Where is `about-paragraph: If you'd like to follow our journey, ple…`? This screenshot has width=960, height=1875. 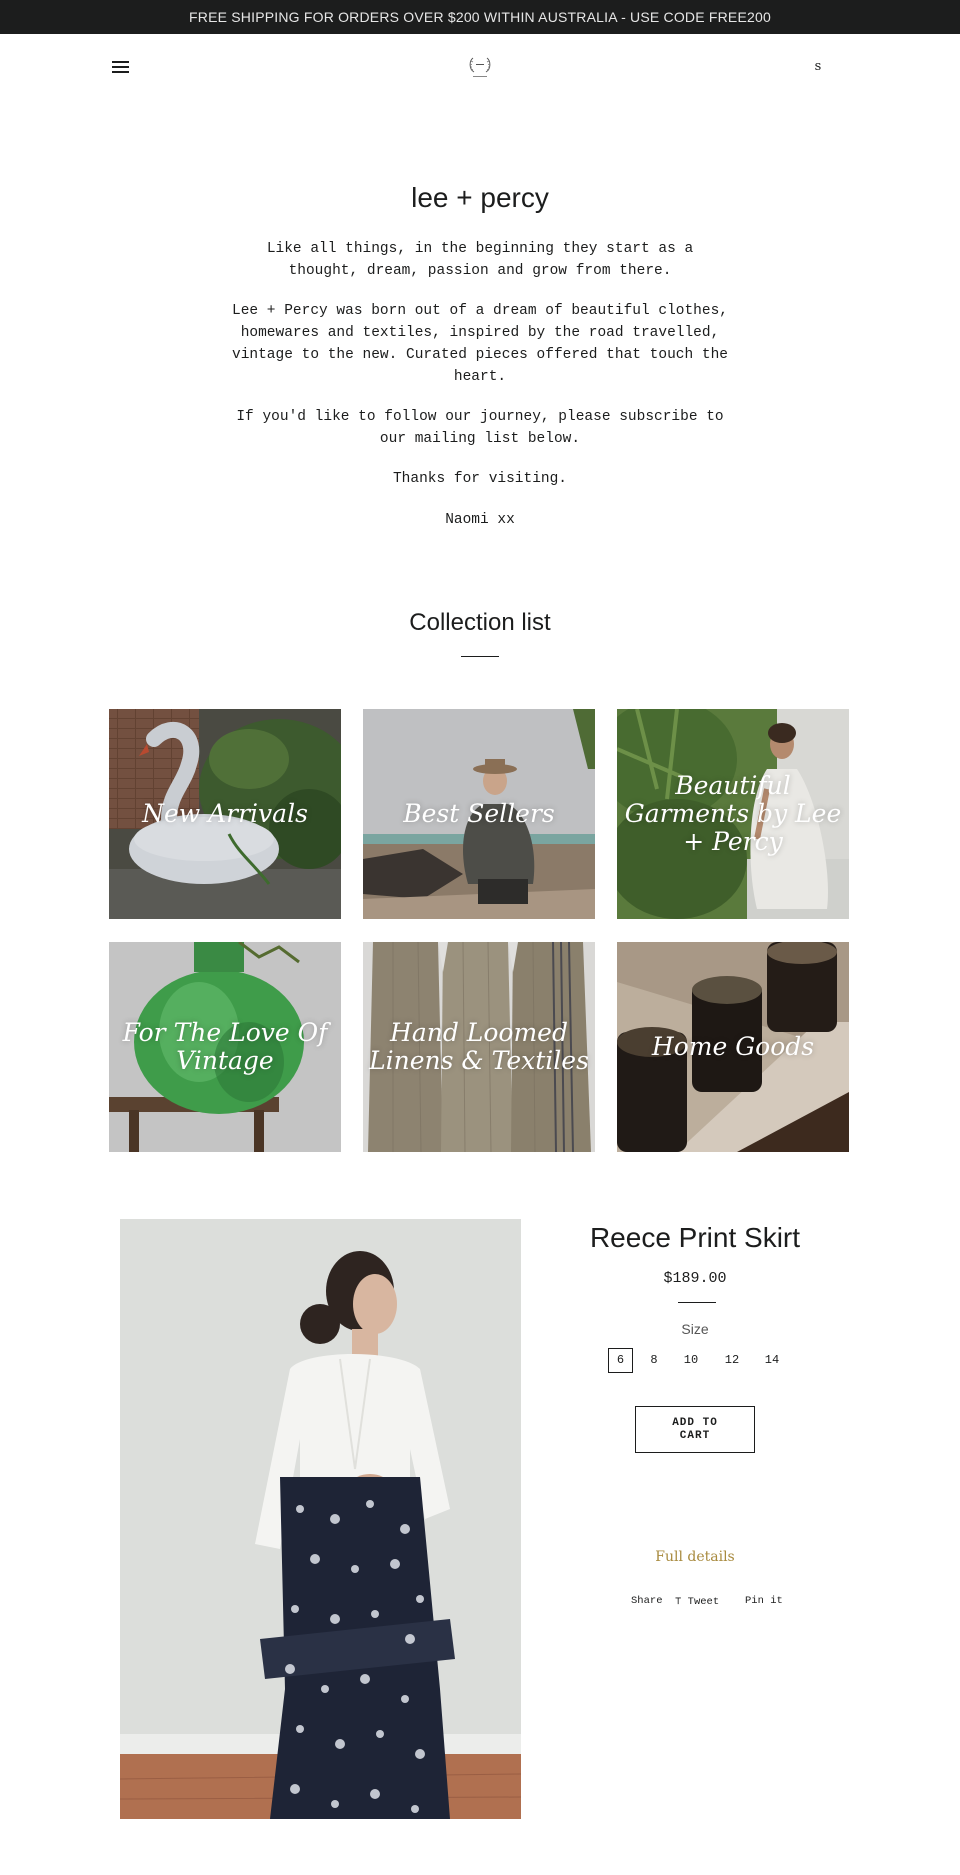 about-paragraph: If you'd like to follow our journey, ple… is located at coordinates (480, 428).